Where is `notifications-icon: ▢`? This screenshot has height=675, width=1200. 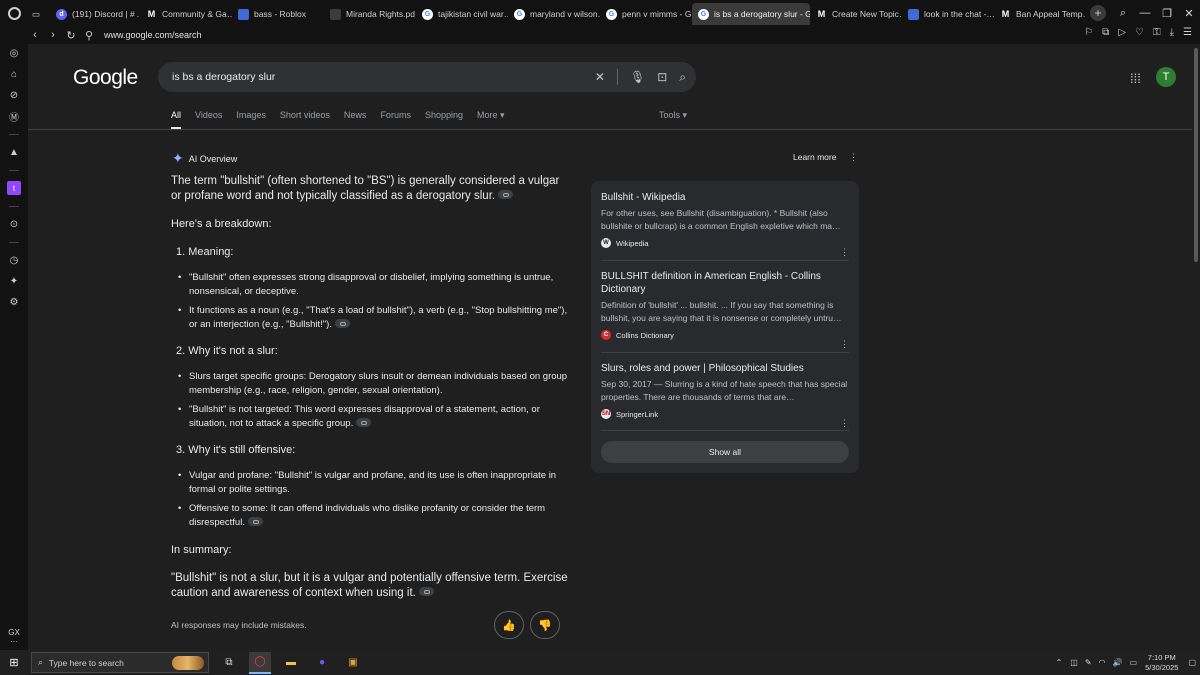 notifications-icon: ▢ is located at coordinates (1192, 662).